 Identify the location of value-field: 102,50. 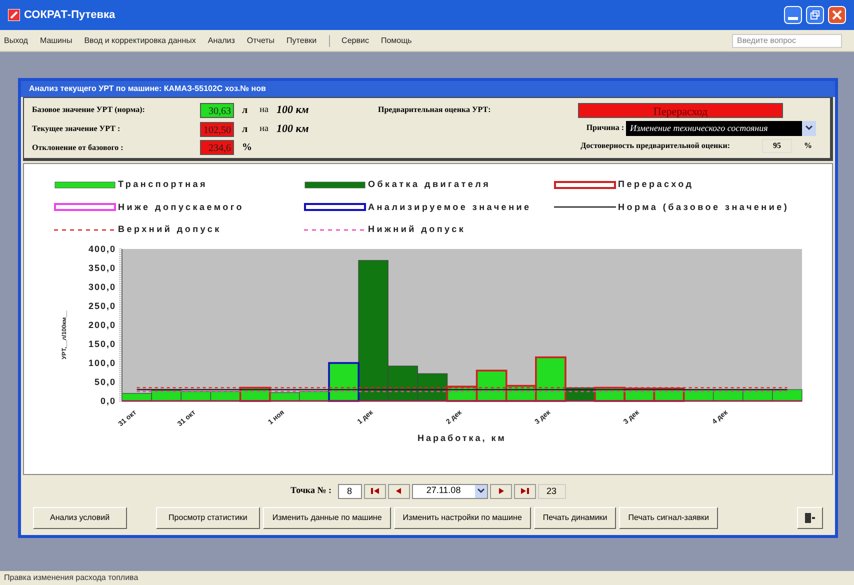
(217, 129).